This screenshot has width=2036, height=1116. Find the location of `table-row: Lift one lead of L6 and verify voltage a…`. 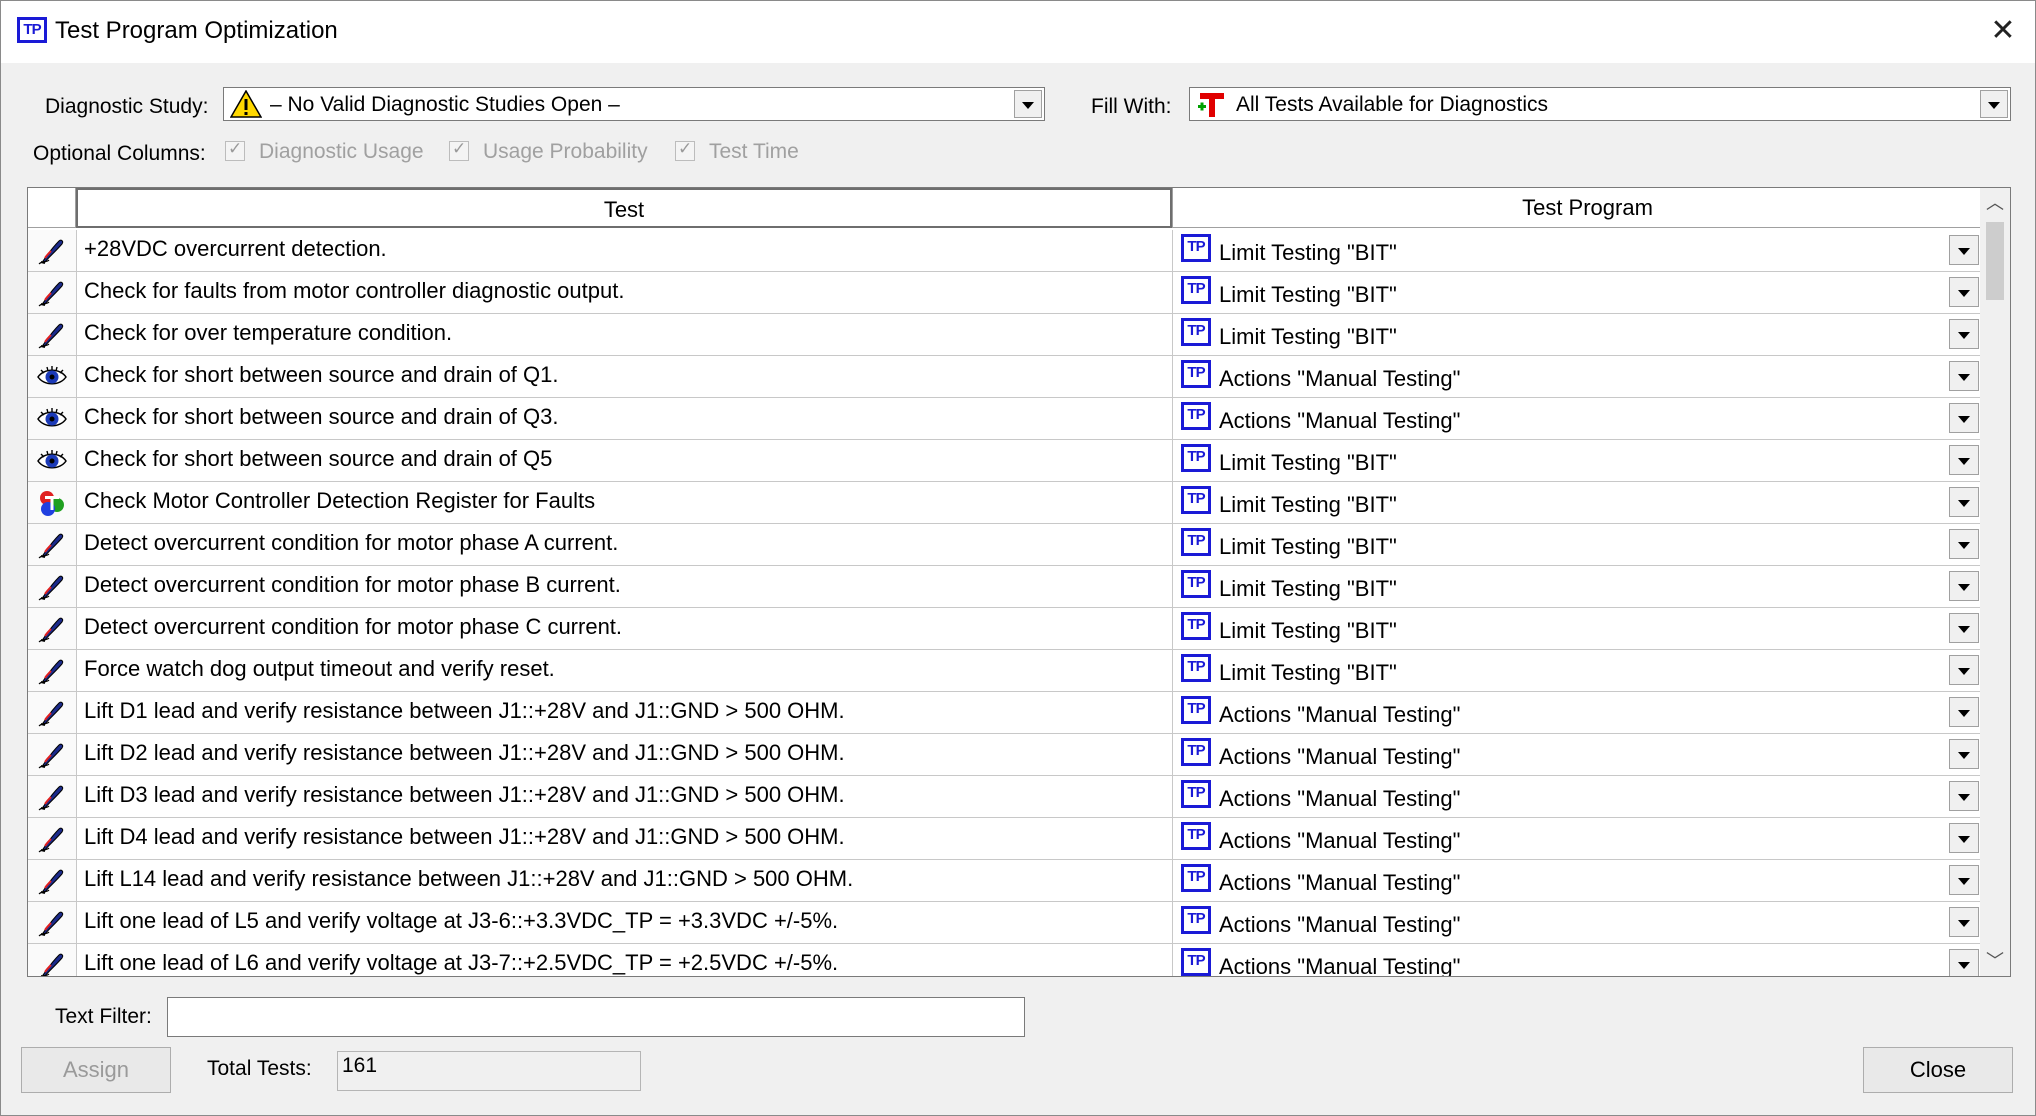

table-row: Lift one lead of L6 and verify voltage a… is located at coordinates (1004, 960).